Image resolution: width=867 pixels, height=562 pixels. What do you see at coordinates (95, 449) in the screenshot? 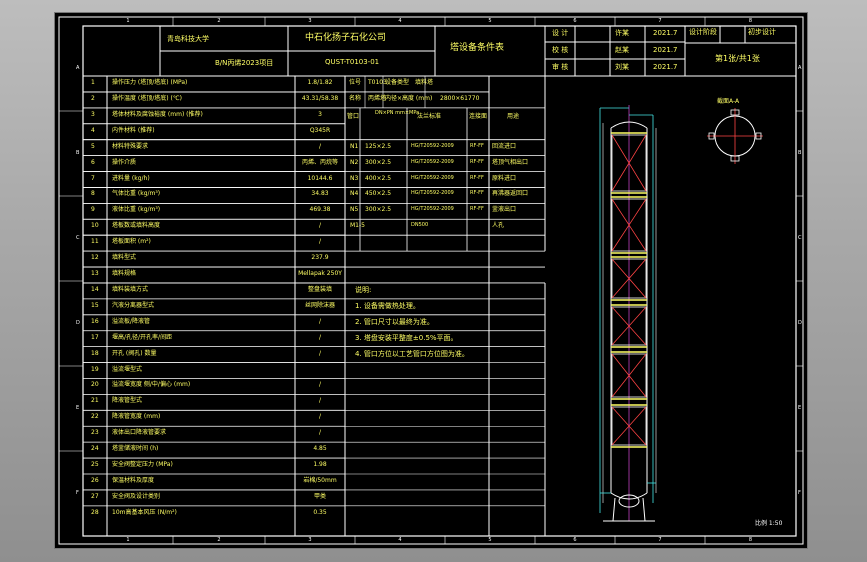
I see `param-number: 24` at bounding box center [95, 449].